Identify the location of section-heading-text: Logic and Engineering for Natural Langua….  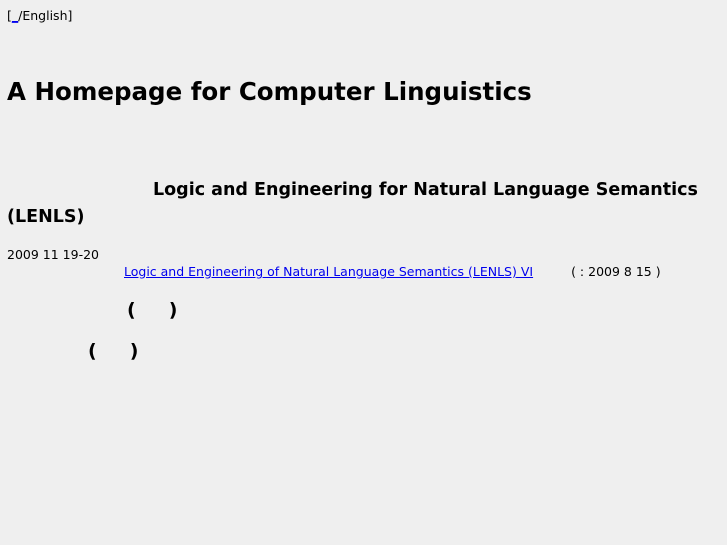
(352, 203).